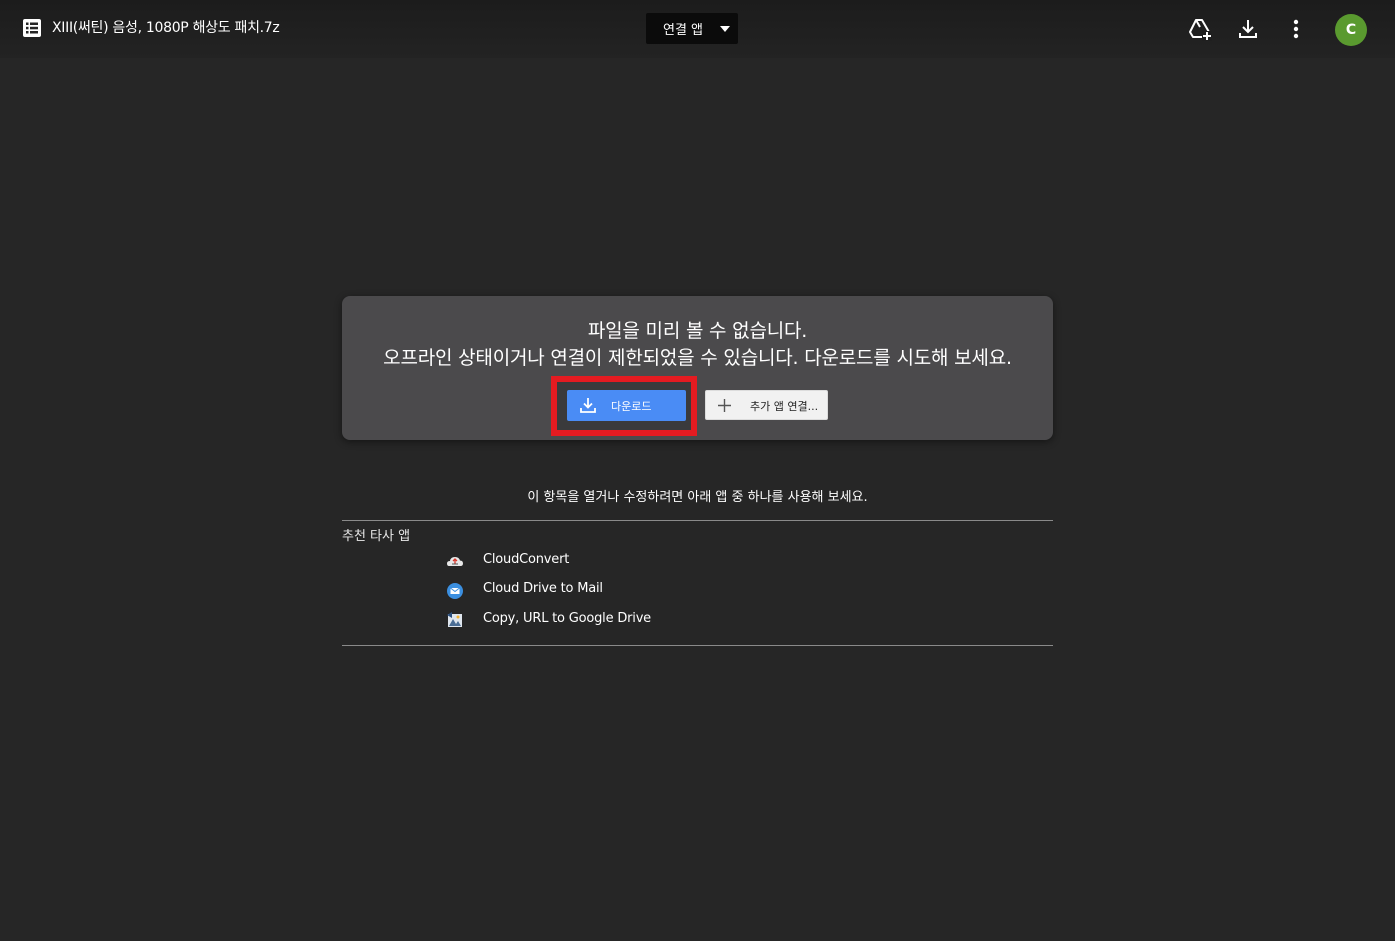  What do you see at coordinates (455, 561) in the screenshot?
I see `cloudconvert-icon` at bounding box center [455, 561].